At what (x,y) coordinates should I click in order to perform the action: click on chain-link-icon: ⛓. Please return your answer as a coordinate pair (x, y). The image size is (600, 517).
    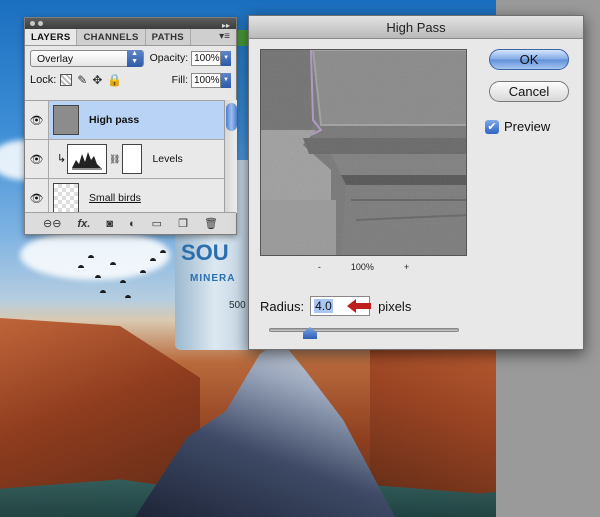
    Looking at the image, I should click on (114, 159).